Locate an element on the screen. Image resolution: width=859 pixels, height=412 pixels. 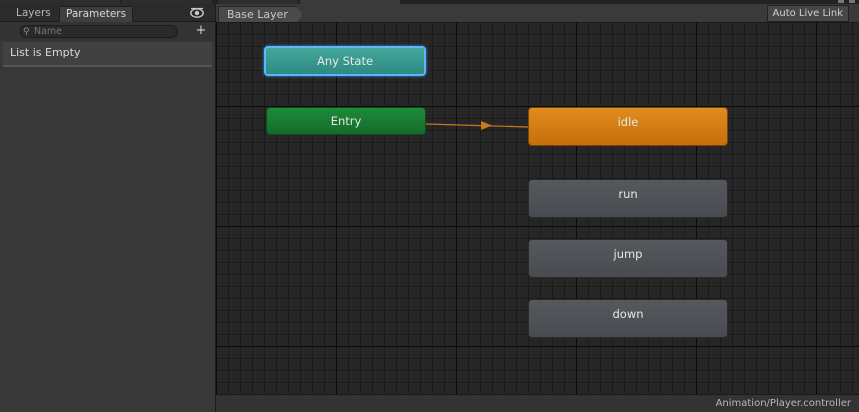
auto-live-link-button: Auto Live Link is located at coordinates (807, 13).